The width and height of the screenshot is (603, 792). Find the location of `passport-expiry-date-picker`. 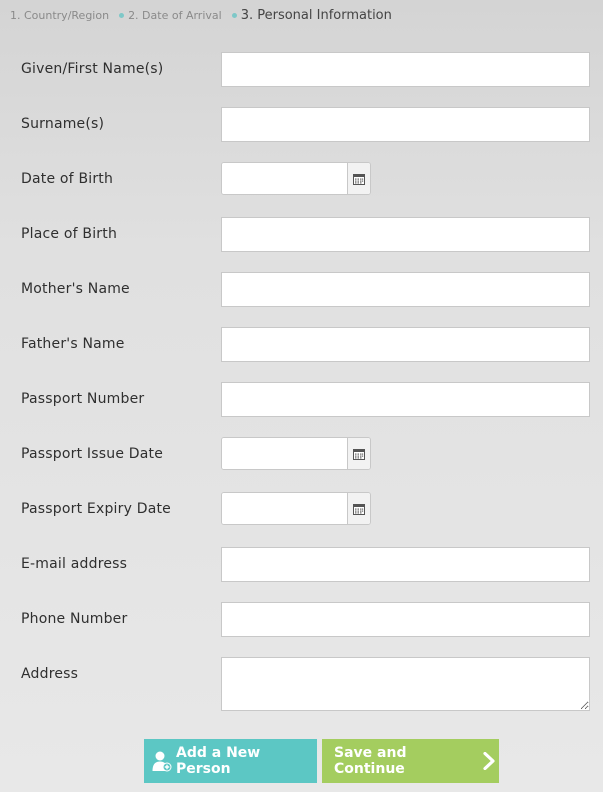

passport-expiry-date-picker is located at coordinates (296, 508).